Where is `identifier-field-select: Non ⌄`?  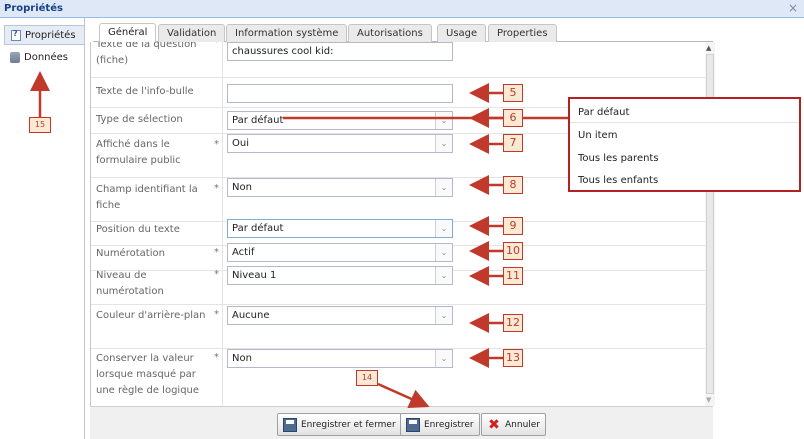
identifier-field-select: Non ⌄ is located at coordinates (340, 187).